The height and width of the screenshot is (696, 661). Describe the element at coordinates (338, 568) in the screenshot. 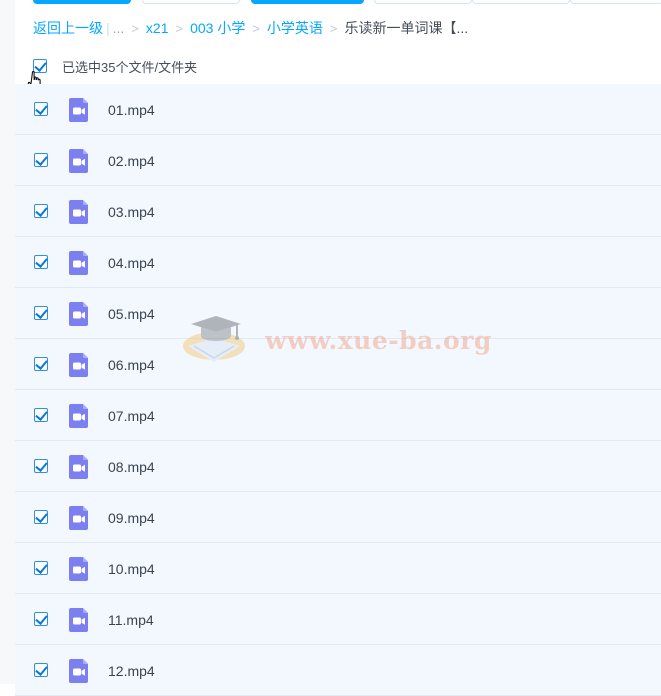

I see `file-row: 10.mp4` at that location.